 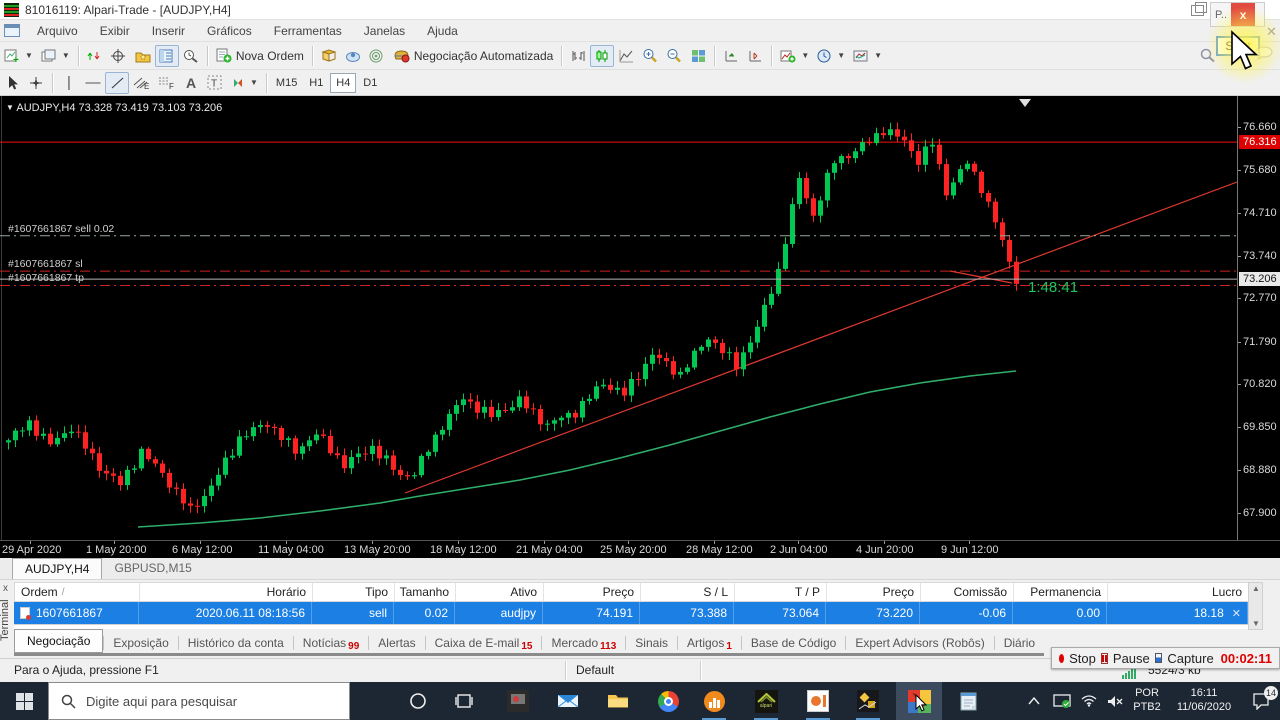 I want to click on horizontal-line-tool: —, so click(x=93, y=83).